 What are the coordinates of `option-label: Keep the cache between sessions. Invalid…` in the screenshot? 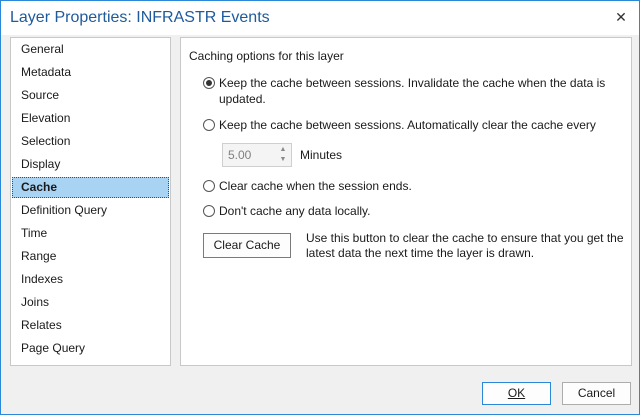 It's located at (412, 91).